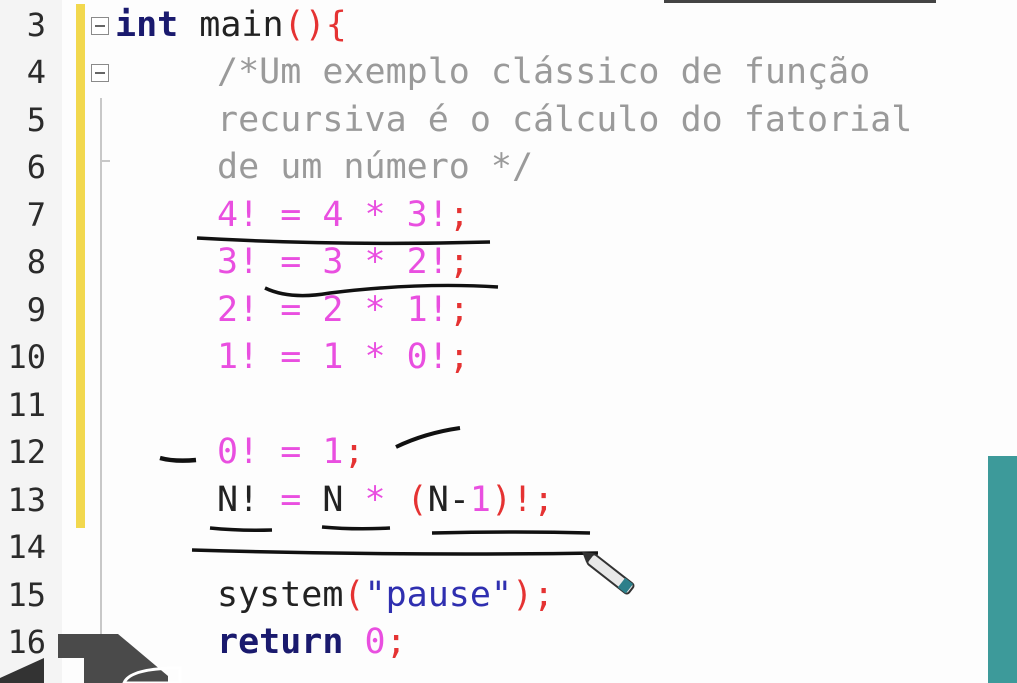 This screenshot has width=1017, height=683. I want to click on code-line-8: 3! = 3 * 2!;, so click(343, 262).